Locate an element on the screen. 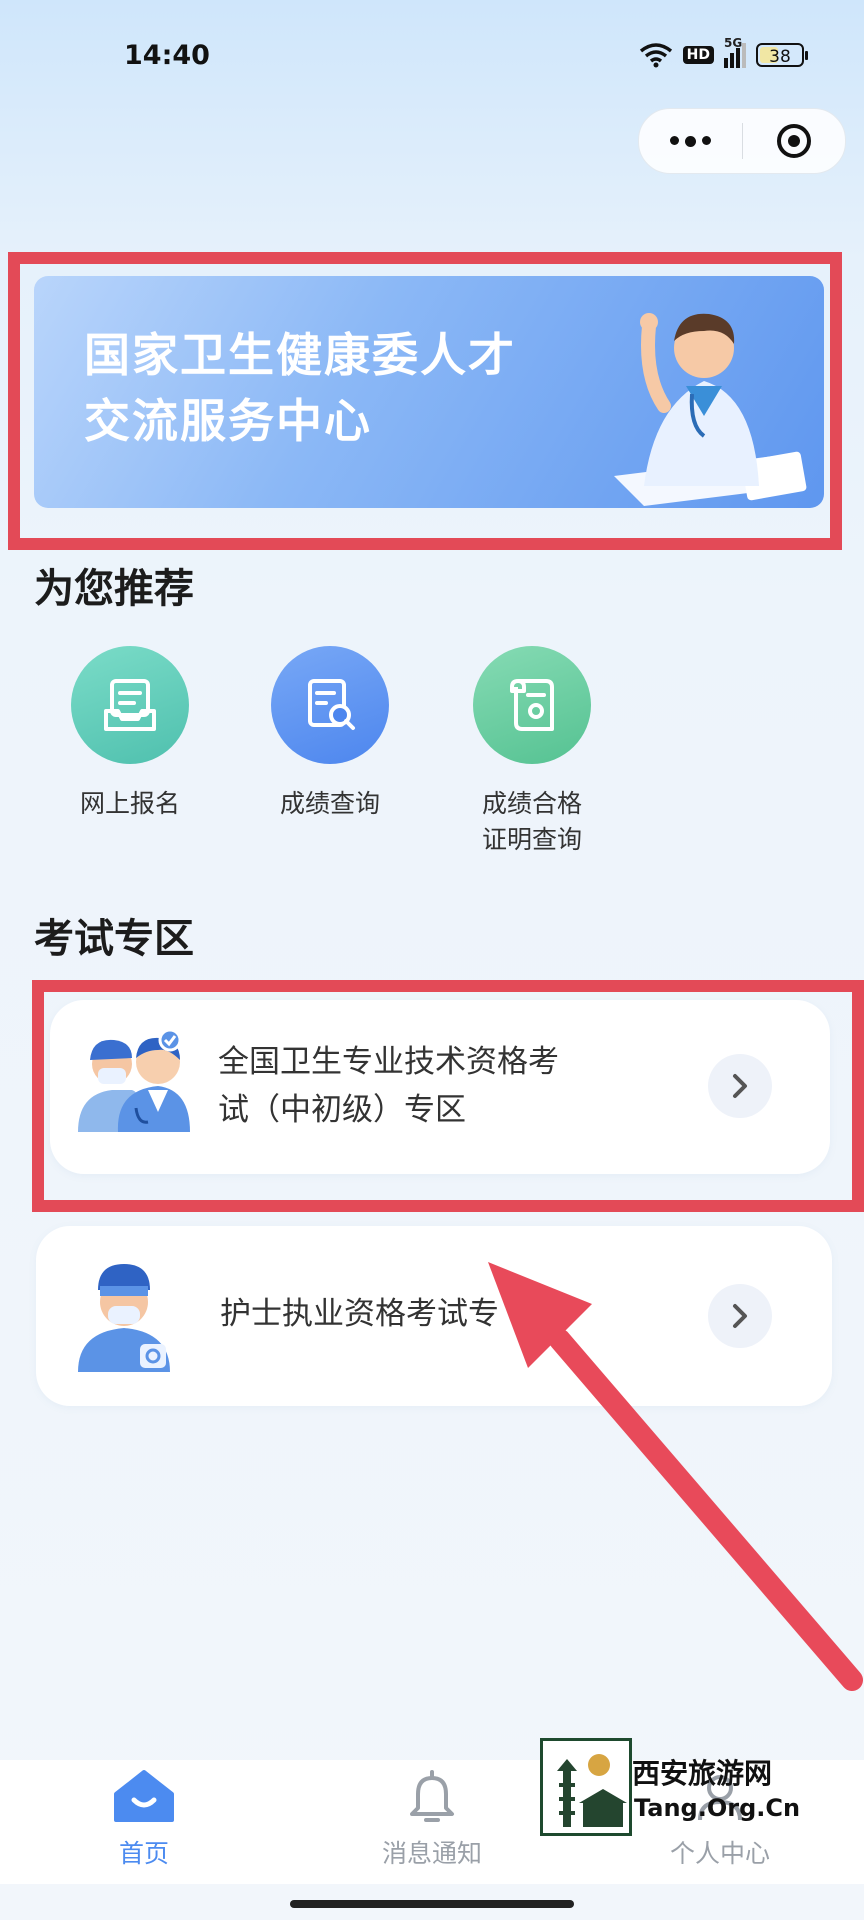 The width and height of the screenshot is (864, 1920). quick-score-query: 成绩查询 is located at coordinates (330, 734).